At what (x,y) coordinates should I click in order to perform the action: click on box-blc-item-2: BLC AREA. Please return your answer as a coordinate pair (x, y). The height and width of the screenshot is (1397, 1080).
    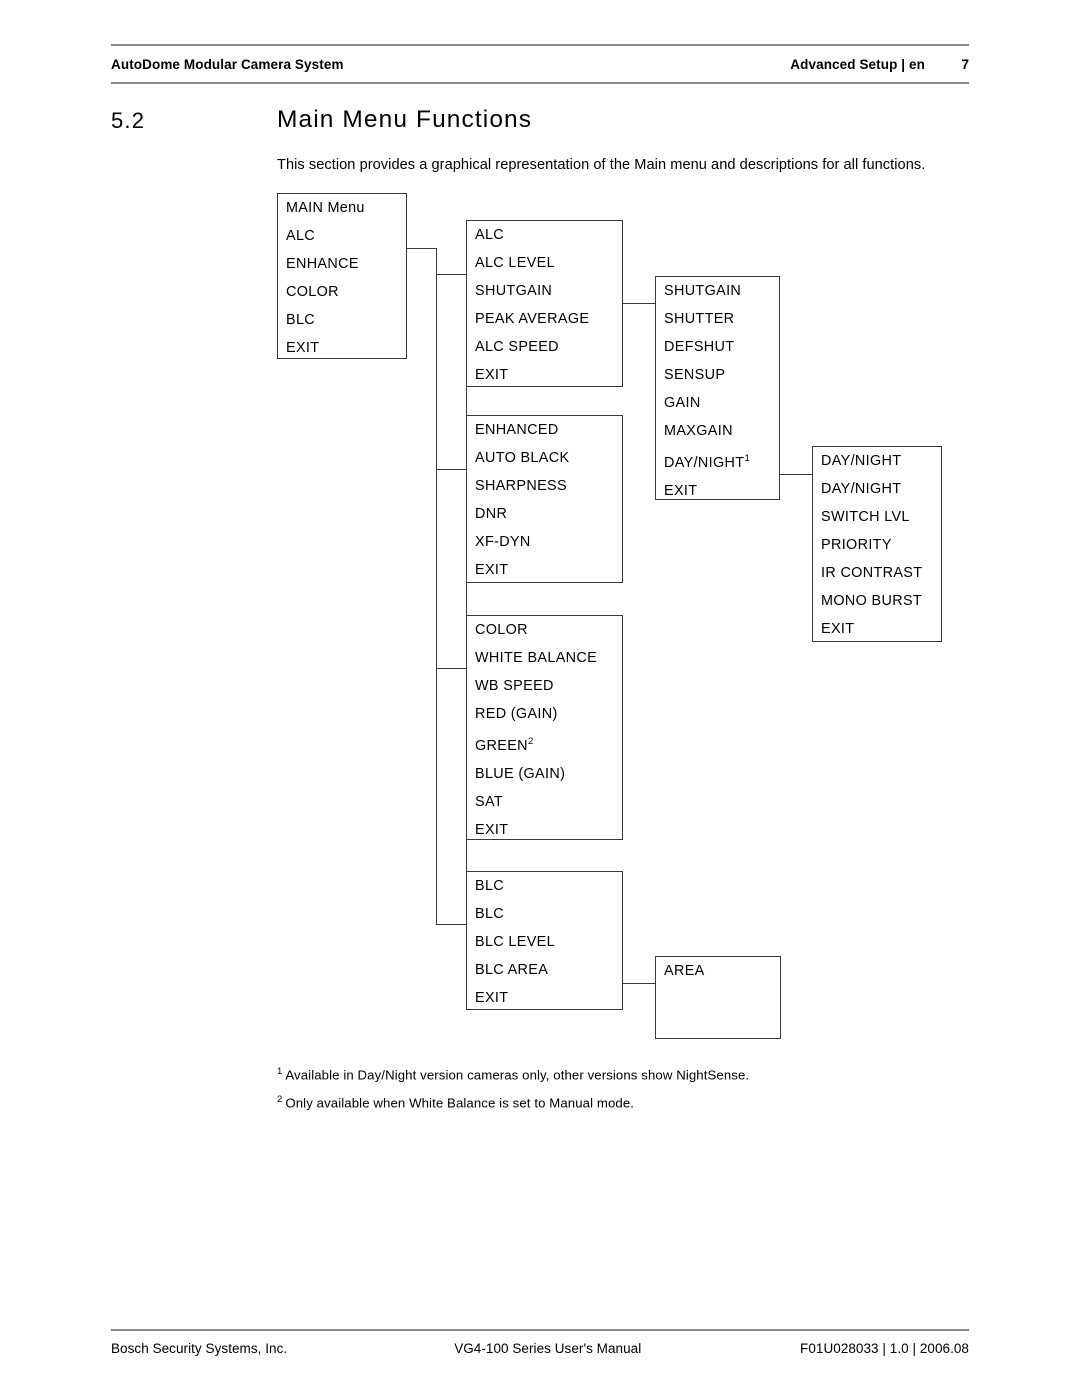
    Looking at the image, I should click on (544, 970).